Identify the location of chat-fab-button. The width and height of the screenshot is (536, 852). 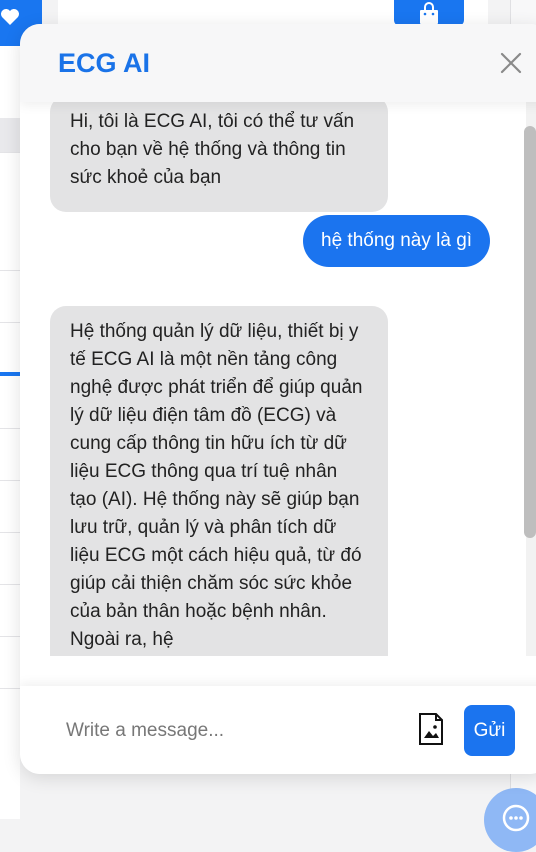
(510, 820).